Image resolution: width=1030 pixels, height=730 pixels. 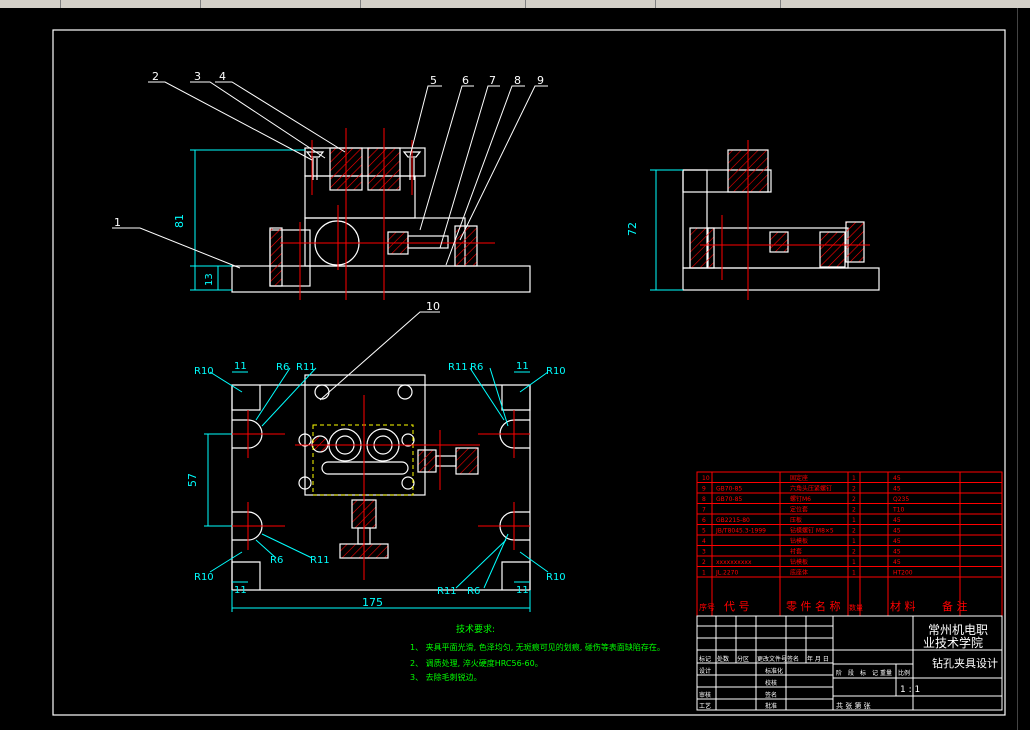 What do you see at coordinates (240, 366) in the screenshot?
I see `dim-11-tl: 11` at bounding box center [240, 366].